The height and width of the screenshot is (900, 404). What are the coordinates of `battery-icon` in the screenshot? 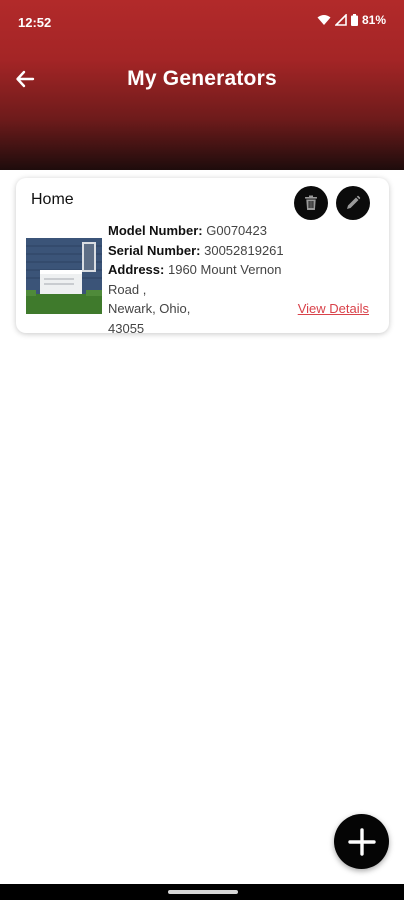 It's located at (354, 20).